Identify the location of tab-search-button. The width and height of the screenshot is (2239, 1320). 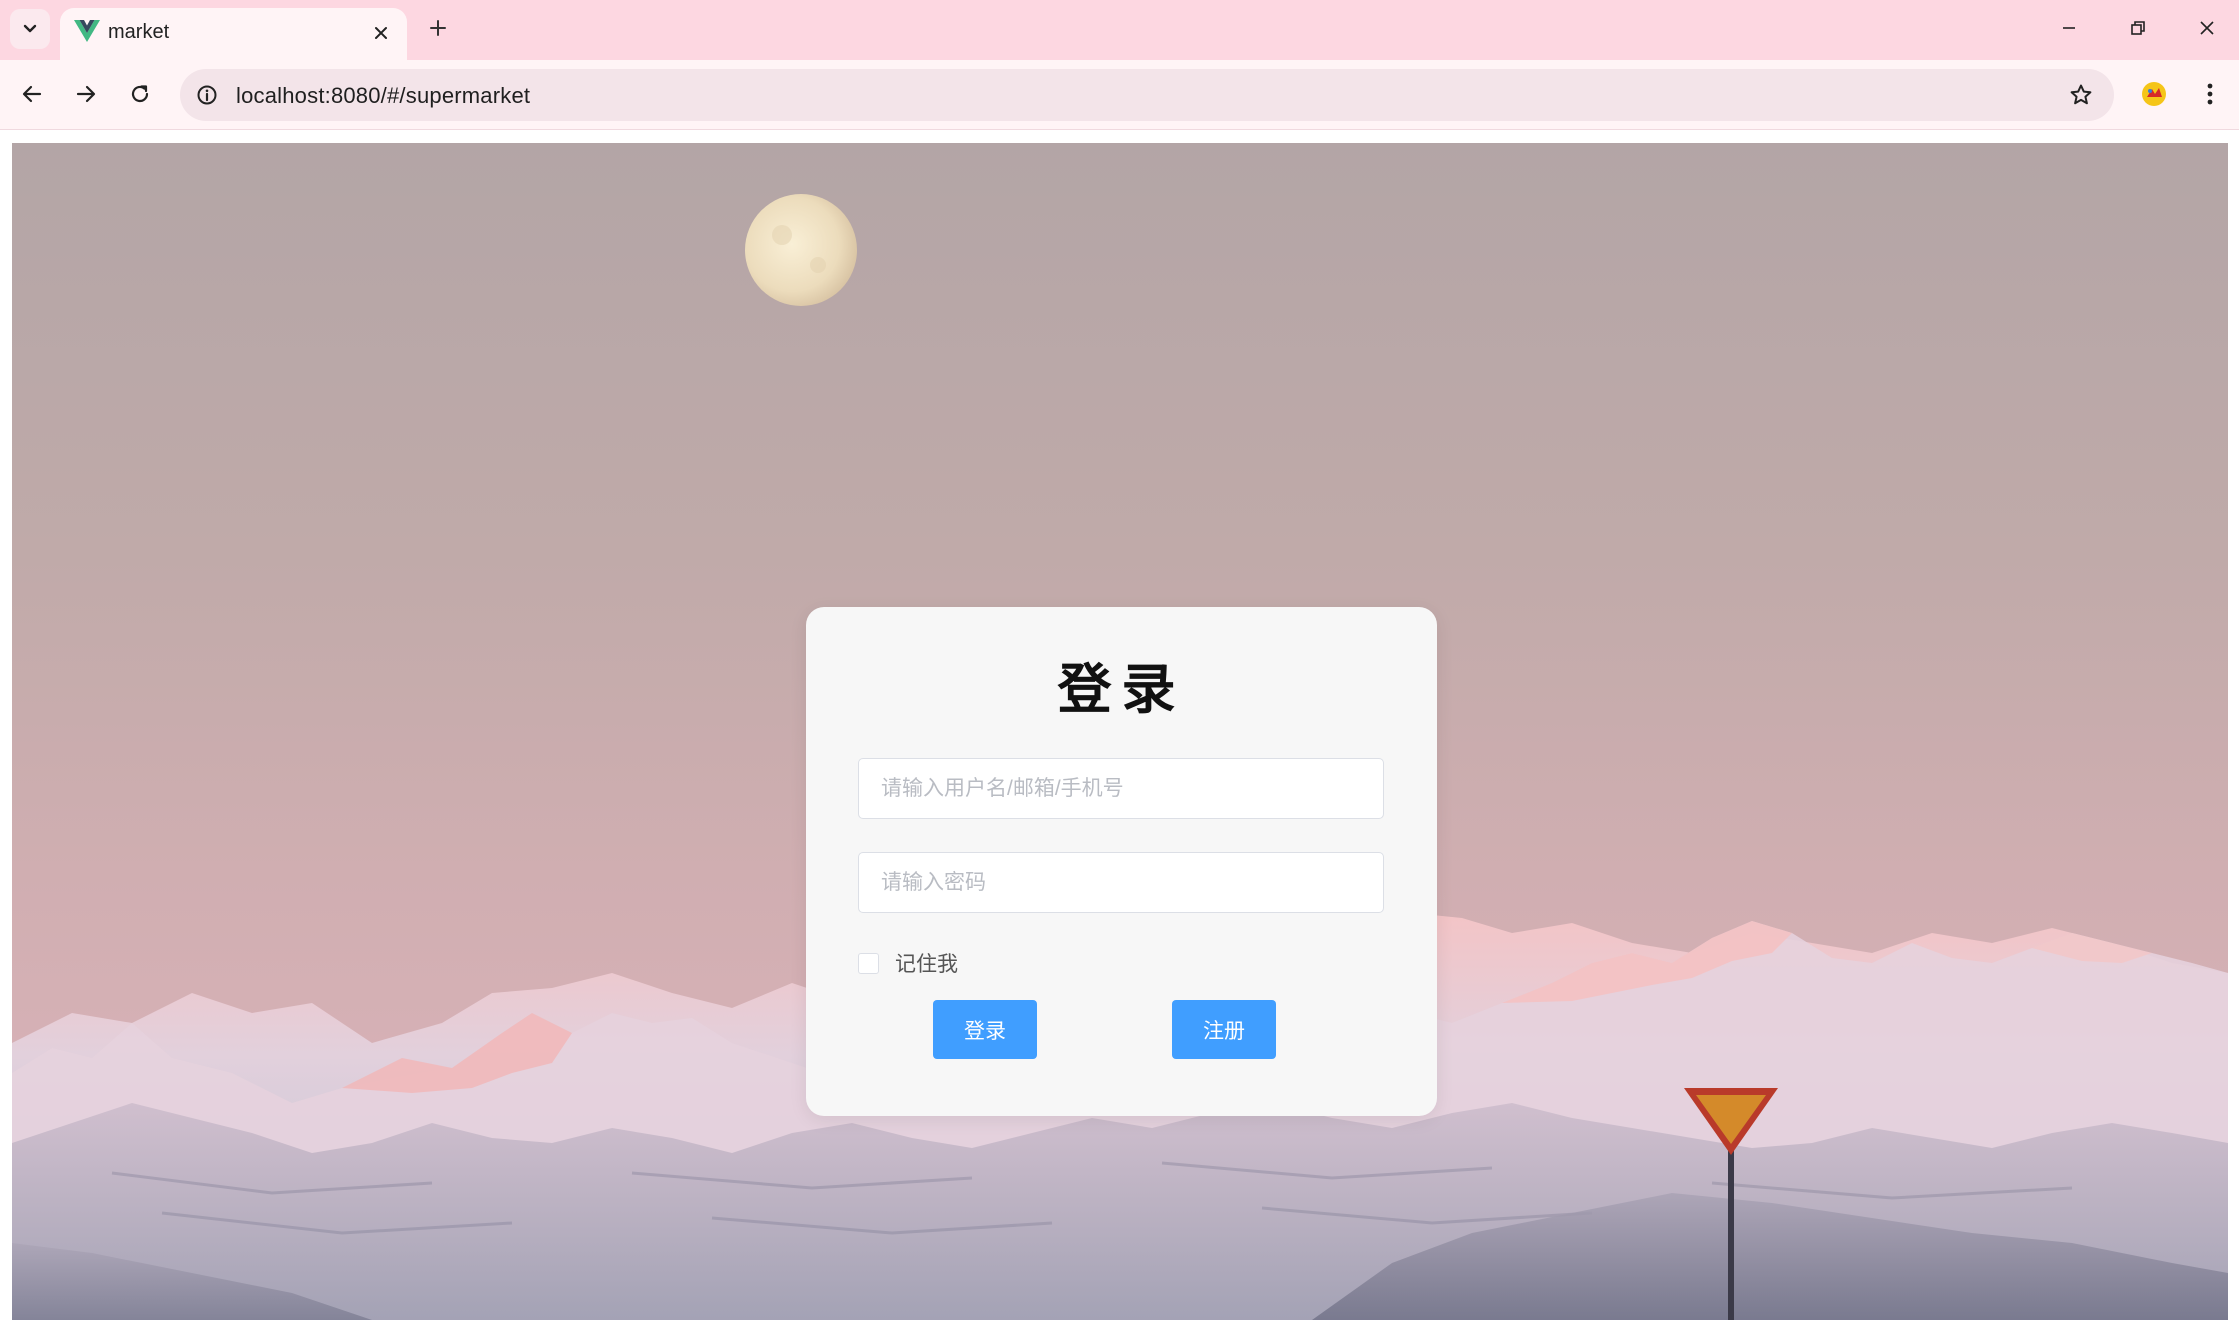
(30, 29).